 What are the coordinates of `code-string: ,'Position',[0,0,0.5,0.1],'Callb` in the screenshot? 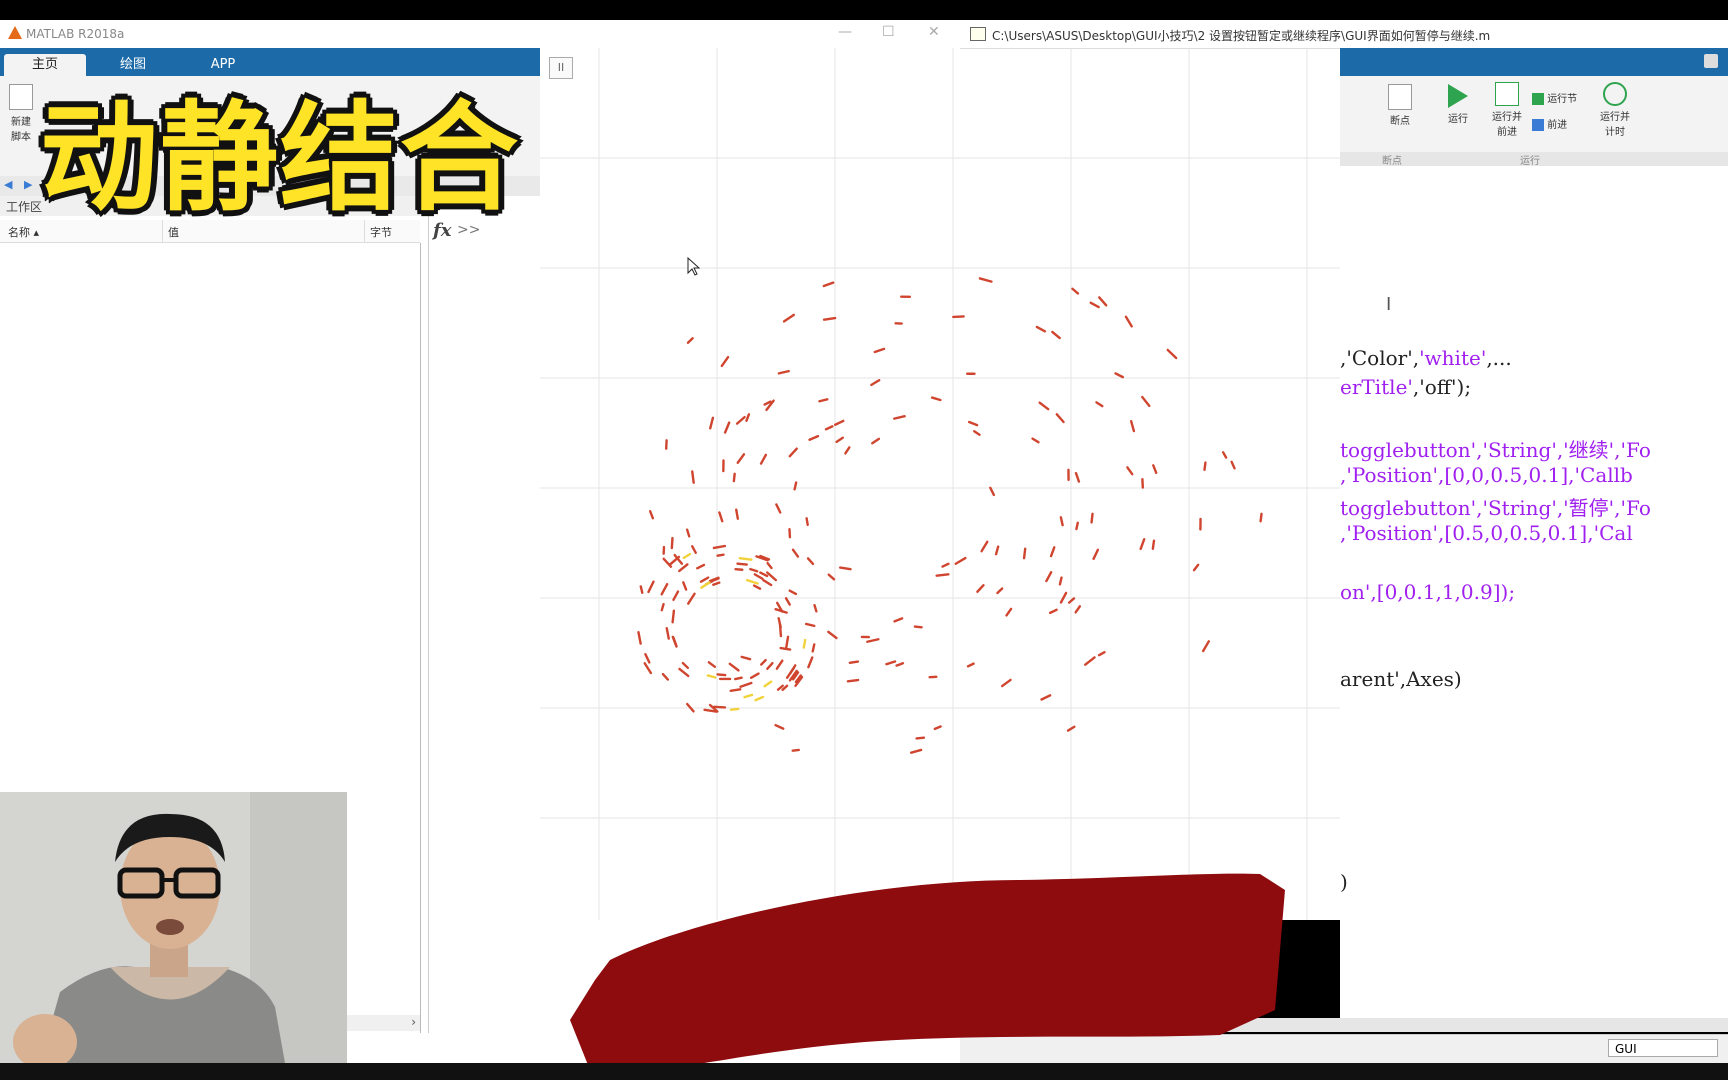 It's located at (1486, 475).